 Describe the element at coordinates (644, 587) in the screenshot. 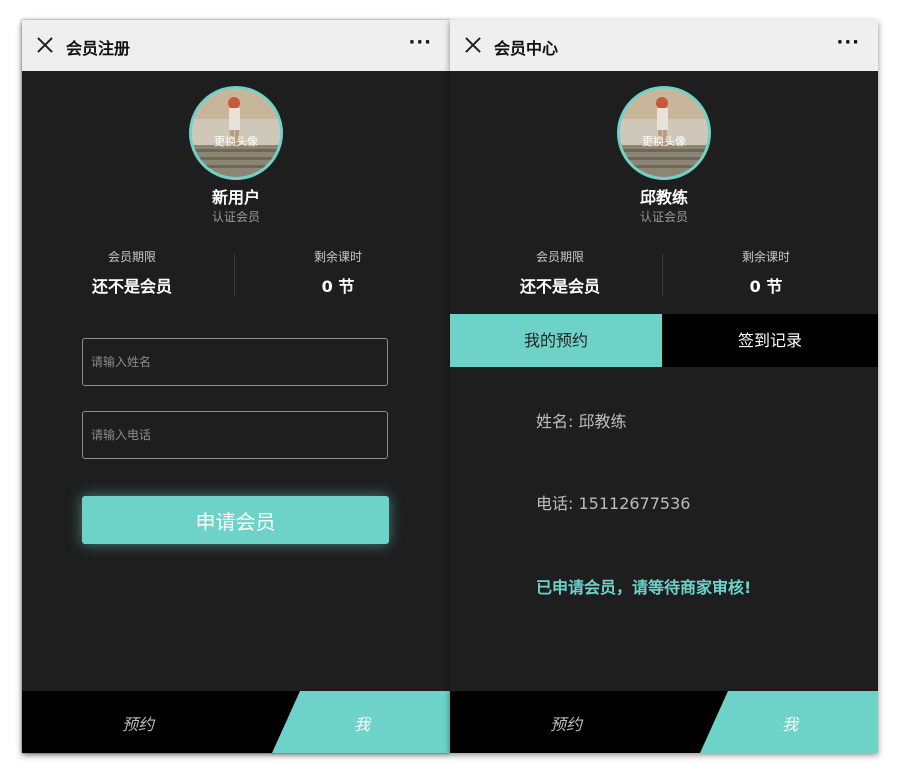

I see `pending-approval-notice: 已申请会员，请等待商家审核!` at that location.